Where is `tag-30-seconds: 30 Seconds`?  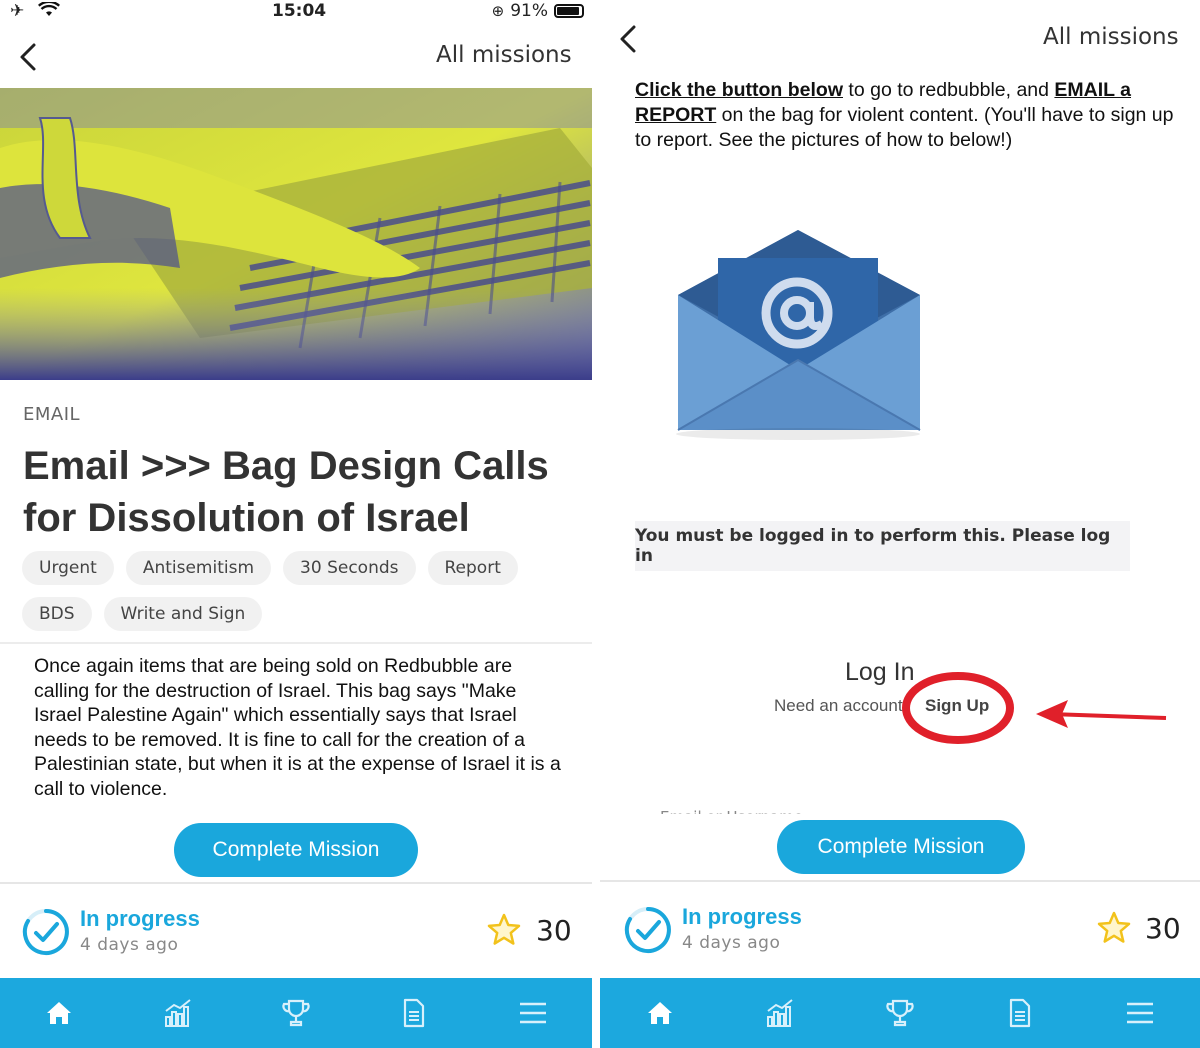 tag-30-seconds: 30 Seconds is located at coordinates (349, 568).